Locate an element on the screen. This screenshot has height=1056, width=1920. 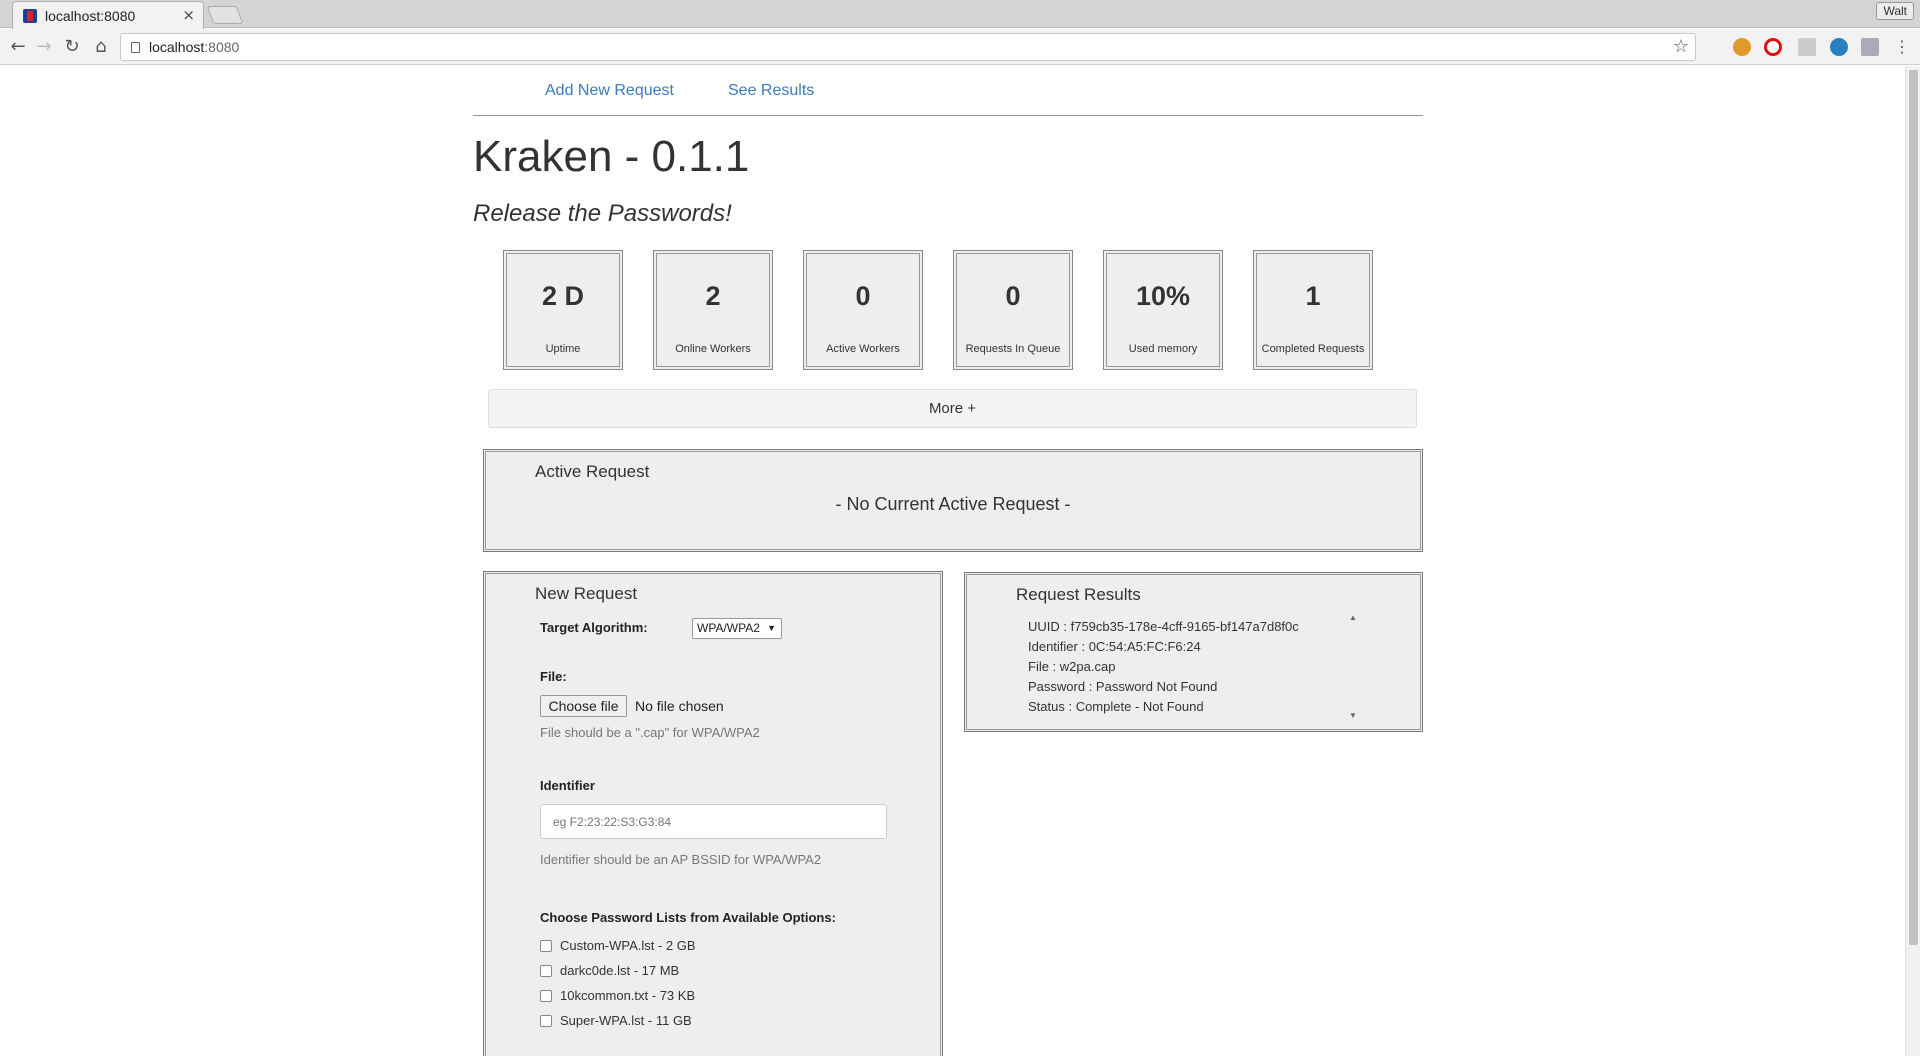
result-status: Status : Complete - Not Found is located at coordinates (1116, 706).